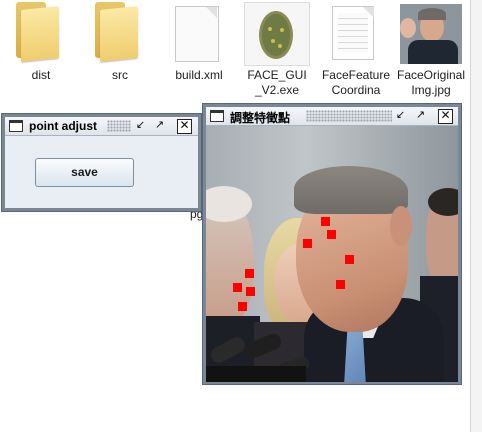 The height and width of the screenshot is (432, 482). Describe the element at coordinates (63, 126) in the screenshot. I see `window-title: point adjust` at that location.